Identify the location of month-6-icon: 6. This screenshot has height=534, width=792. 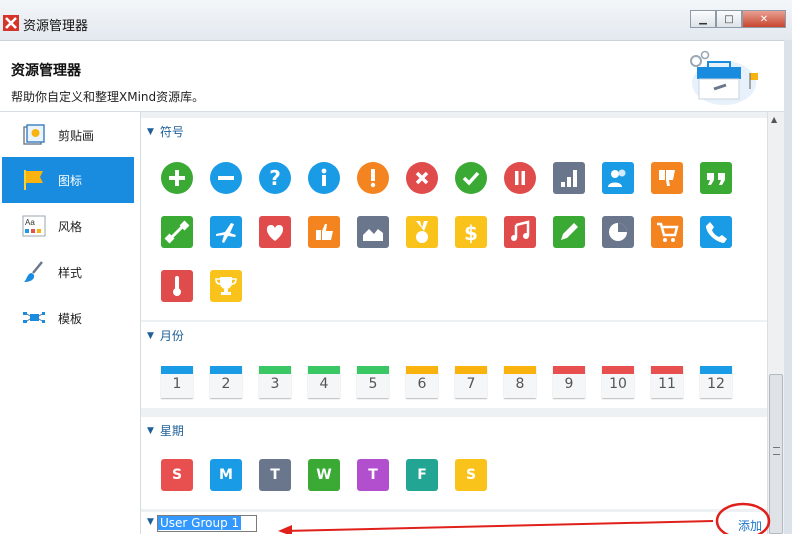
(422, 382).